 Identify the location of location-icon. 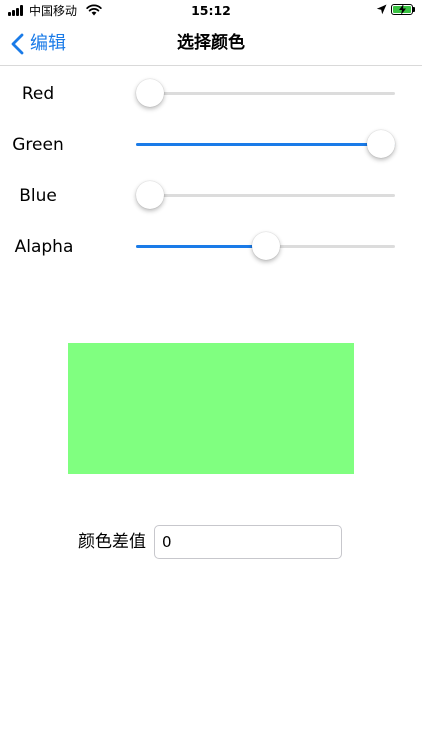
(381, 9).